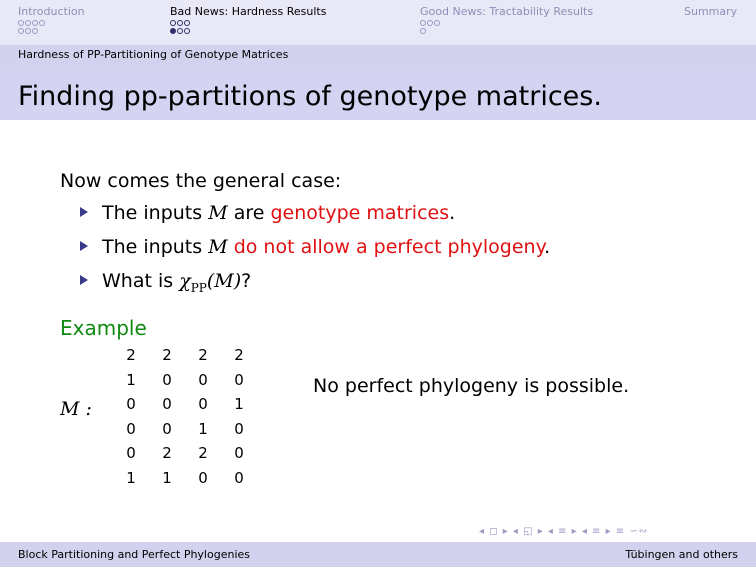 The height and width of the screenshot is (567, 756). I want to click on nav-section-summary: Summary, so click(710, 11).